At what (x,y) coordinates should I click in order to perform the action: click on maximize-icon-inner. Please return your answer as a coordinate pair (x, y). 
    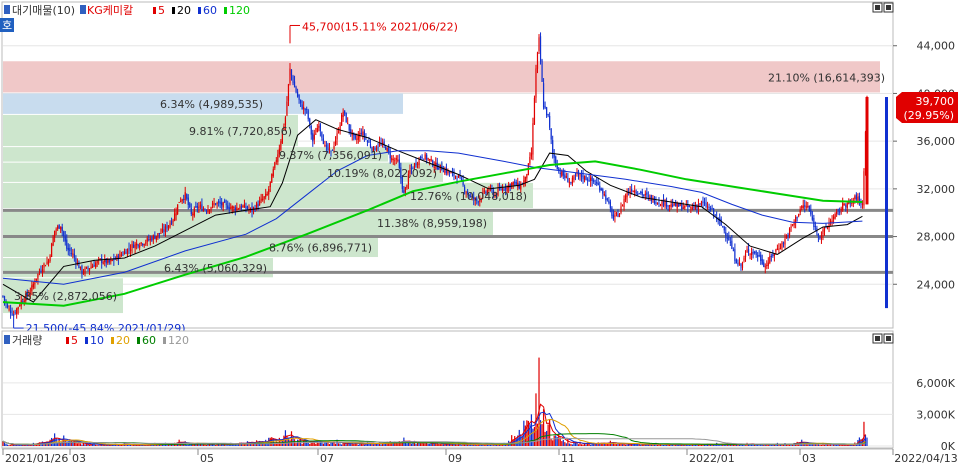
    Looking at the image, I should click on (877, 338).